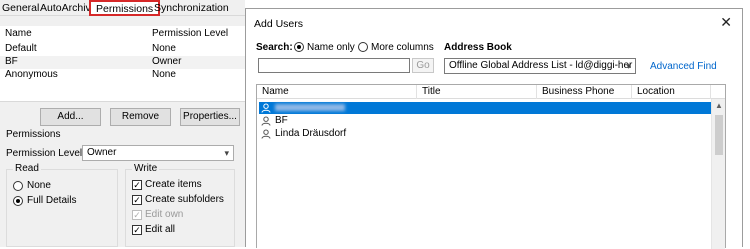 The image size is (750, 249). Describe the element at coordinates (20, 9) in the screenshot. I see `tab-general: General` at that location.